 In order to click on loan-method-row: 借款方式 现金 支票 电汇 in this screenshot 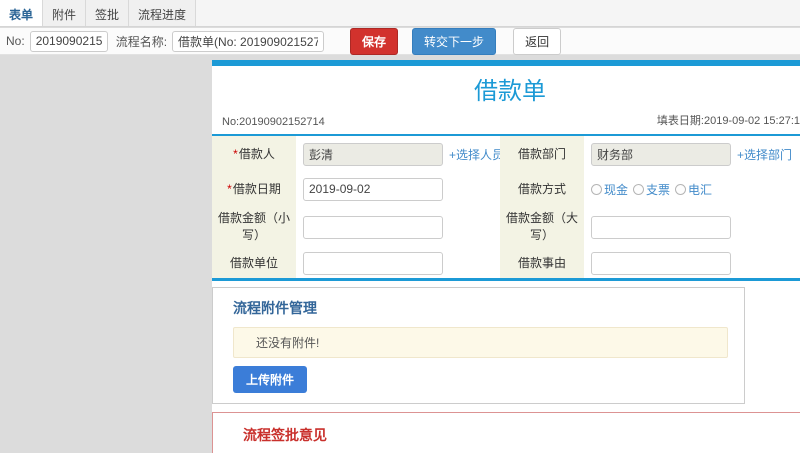, I will do `click(650, 189)`.